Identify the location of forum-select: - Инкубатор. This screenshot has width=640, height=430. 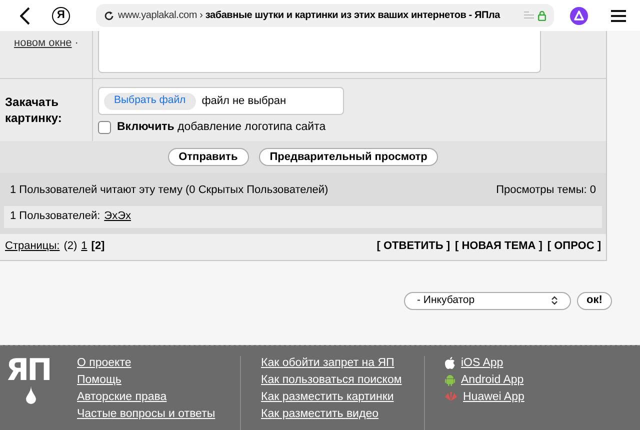
(487, 301).